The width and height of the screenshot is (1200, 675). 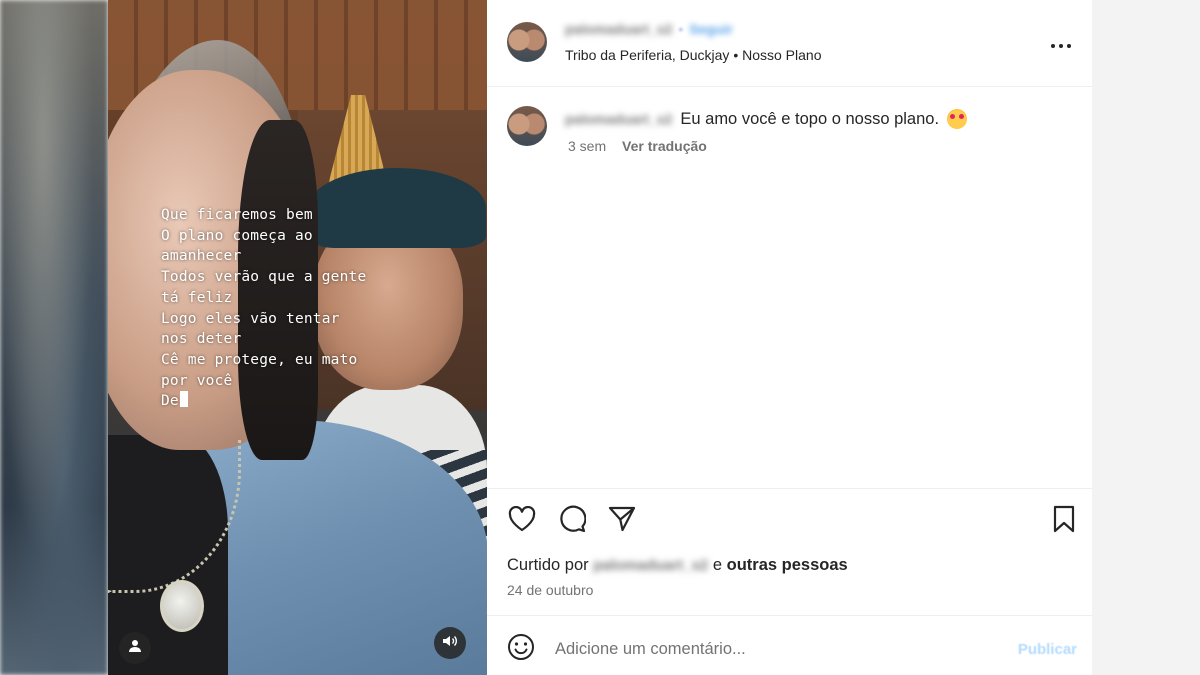 I want to click on likes-others-link: outras pessoas, so click(x=787, y=565).